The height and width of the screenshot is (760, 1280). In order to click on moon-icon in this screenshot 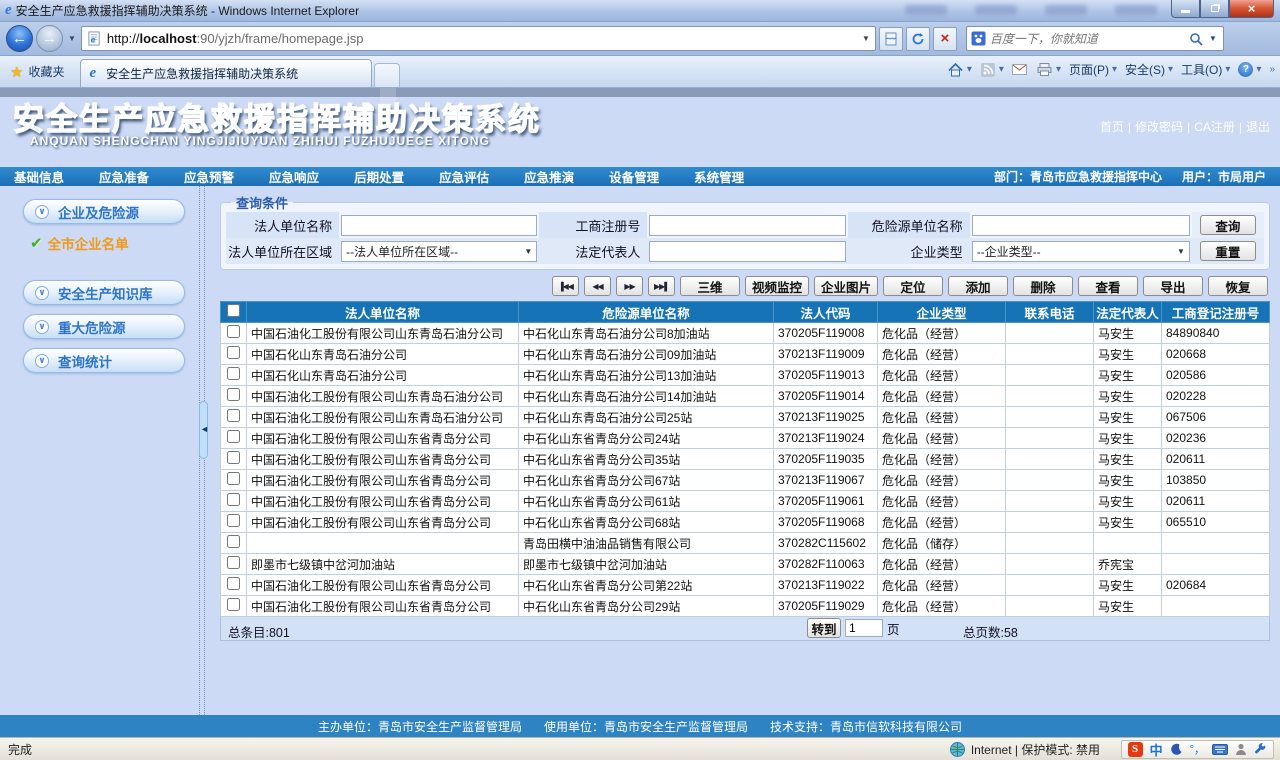, I will do `click(1176, 749)`.